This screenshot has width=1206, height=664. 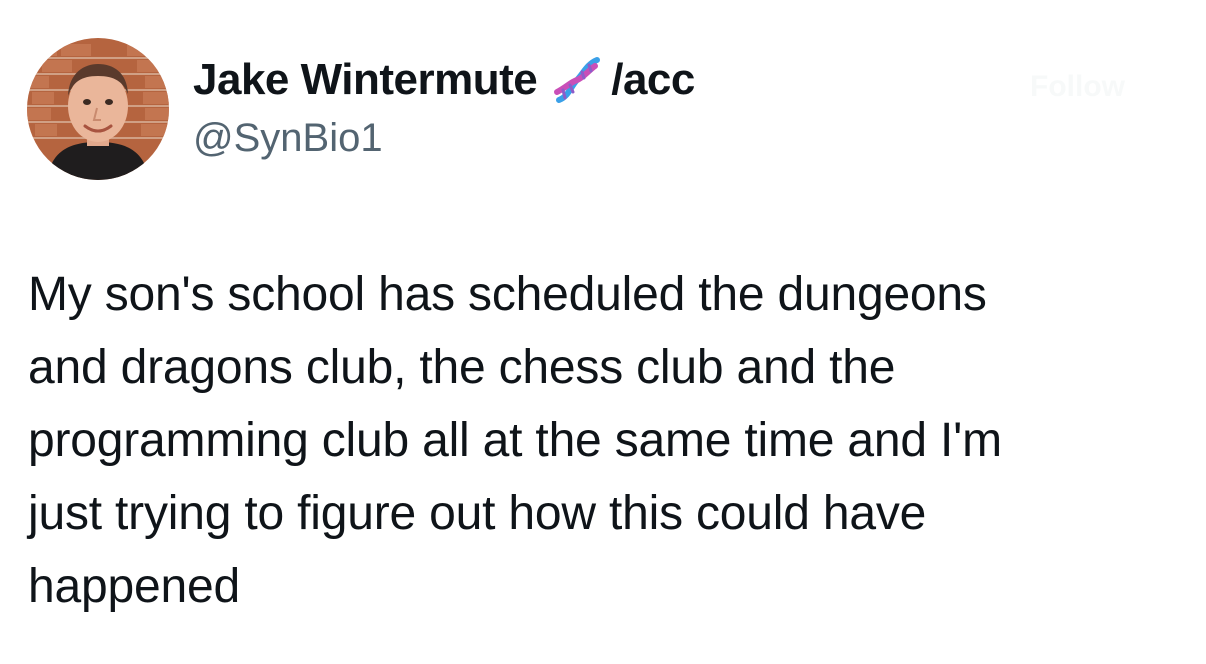 I want to click on avatar-photo, so click(x=98, y=109).